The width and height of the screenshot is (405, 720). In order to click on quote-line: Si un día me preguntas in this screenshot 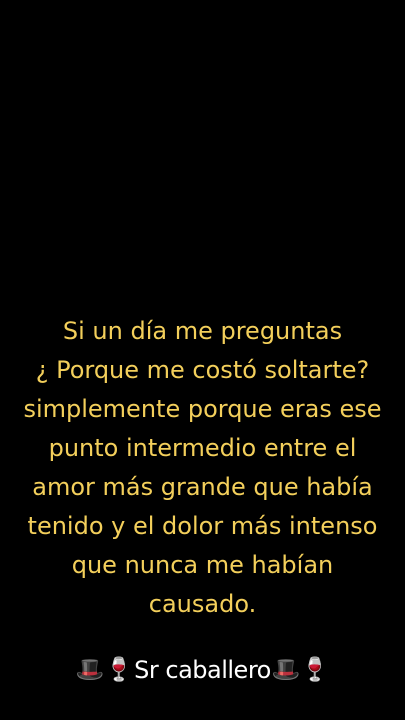, I will do `click(202, 331)`.